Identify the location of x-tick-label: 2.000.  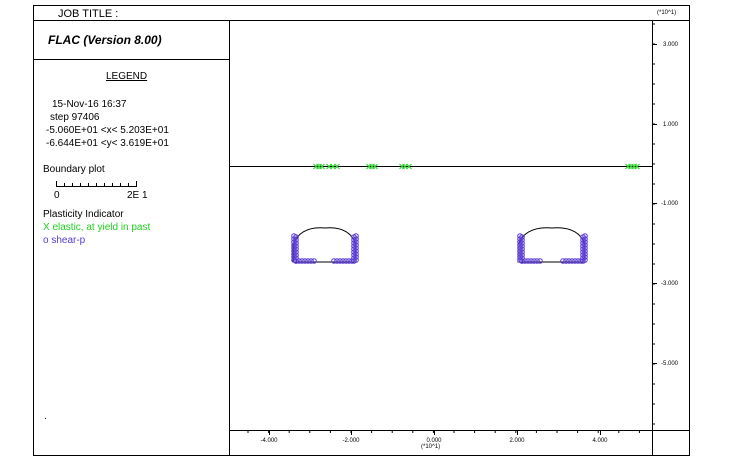
(517, 441).